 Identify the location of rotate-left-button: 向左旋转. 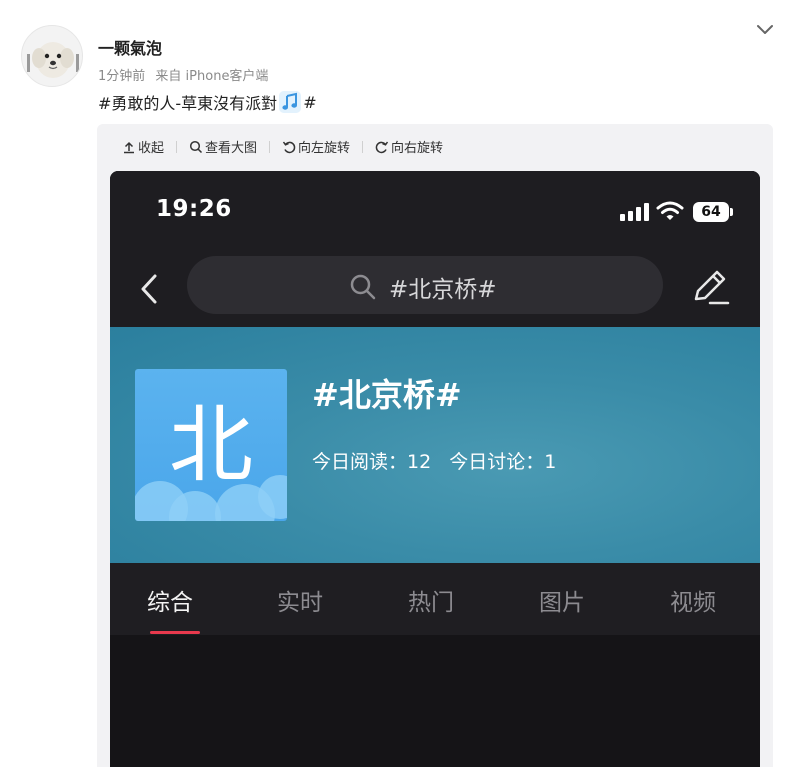
(316, 146).